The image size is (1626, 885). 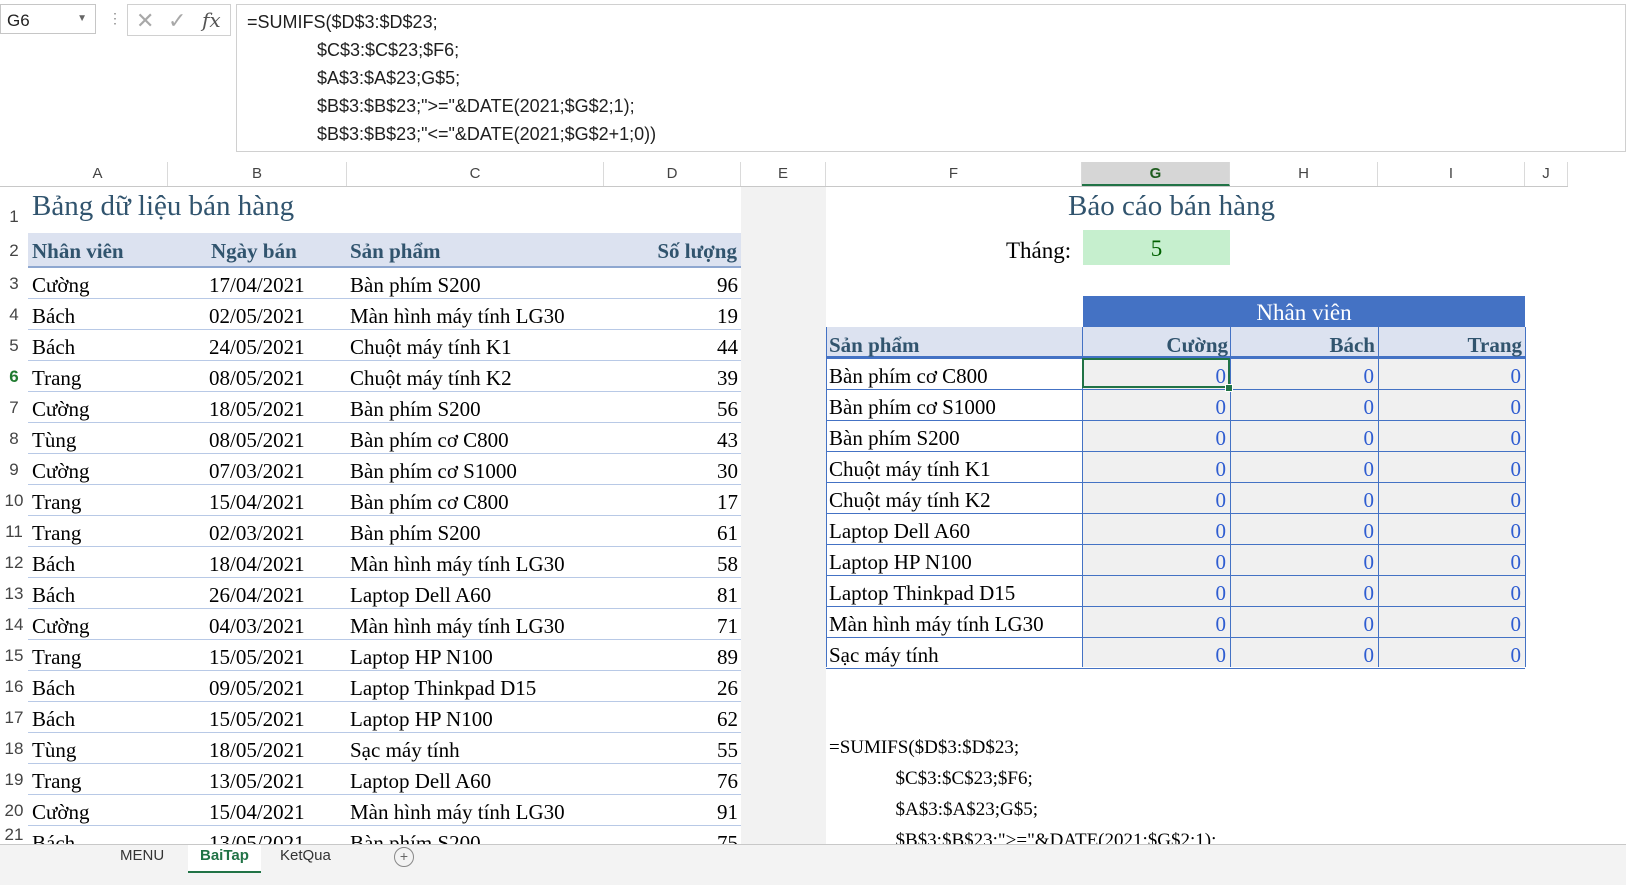 What do you see at coordinates (14, 376) in the screenshot?
I see `row-header-6: 6` at bounding box center [14, 376].